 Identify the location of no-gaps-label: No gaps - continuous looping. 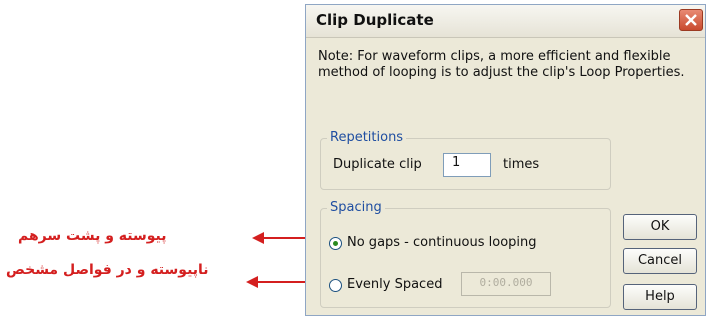
(442, 242).